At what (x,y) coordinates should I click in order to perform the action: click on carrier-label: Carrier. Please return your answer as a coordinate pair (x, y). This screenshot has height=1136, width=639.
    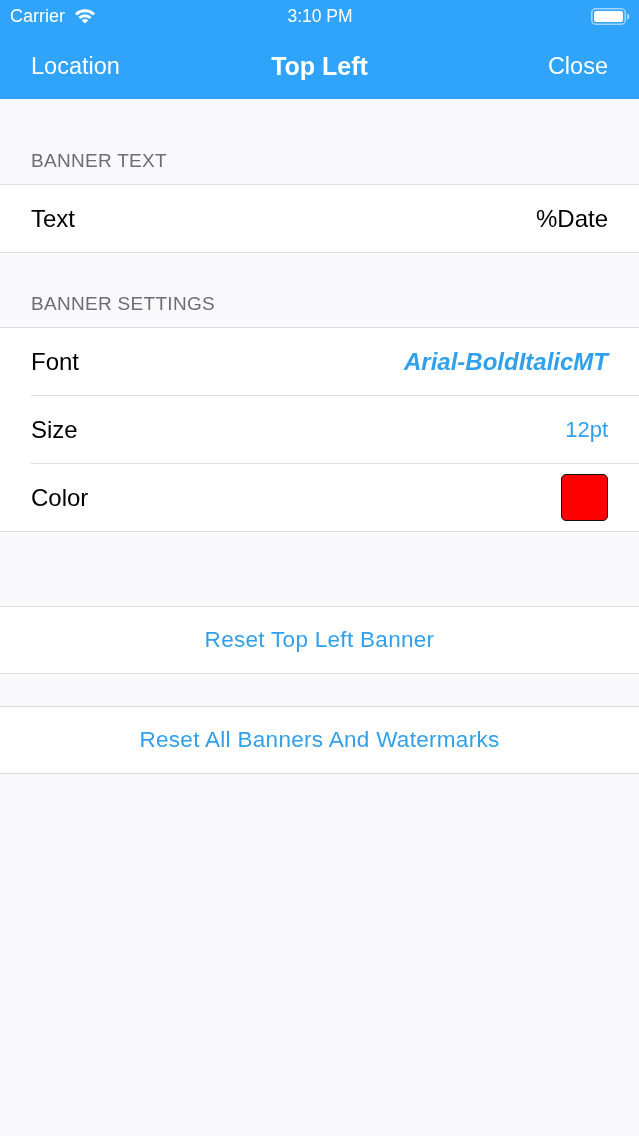
    Looking at the image, I should click on (37, 16).